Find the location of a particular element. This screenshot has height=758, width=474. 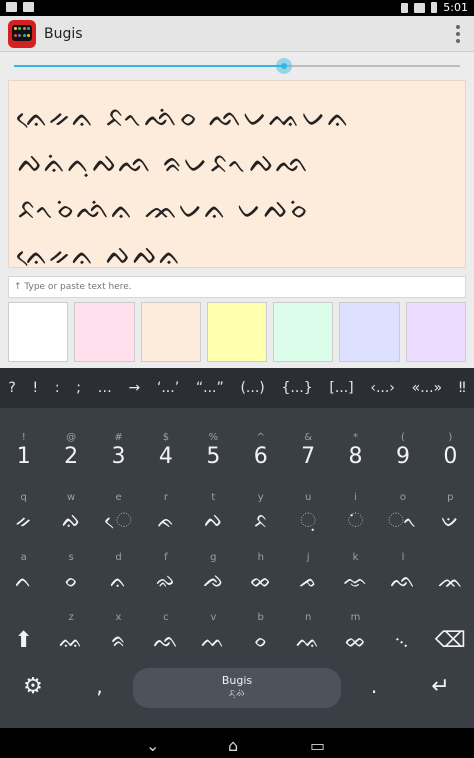

key-p: pᨉ is located at coordinates (450, 518).